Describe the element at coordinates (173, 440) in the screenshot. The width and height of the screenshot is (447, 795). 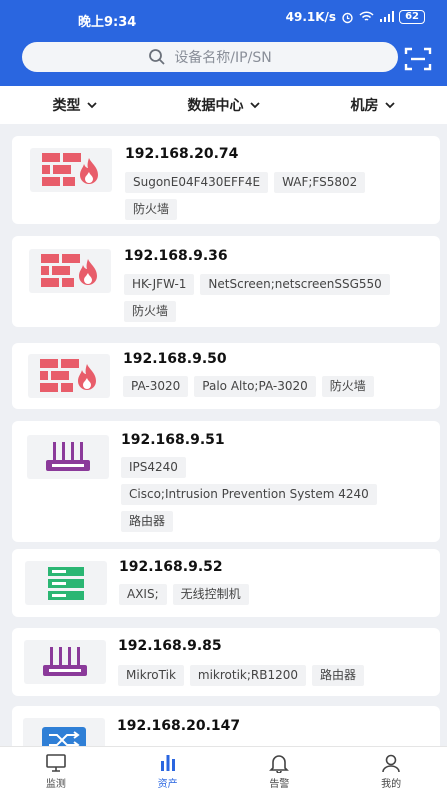
I see `device-ip: 192.168.9.51` at that location.